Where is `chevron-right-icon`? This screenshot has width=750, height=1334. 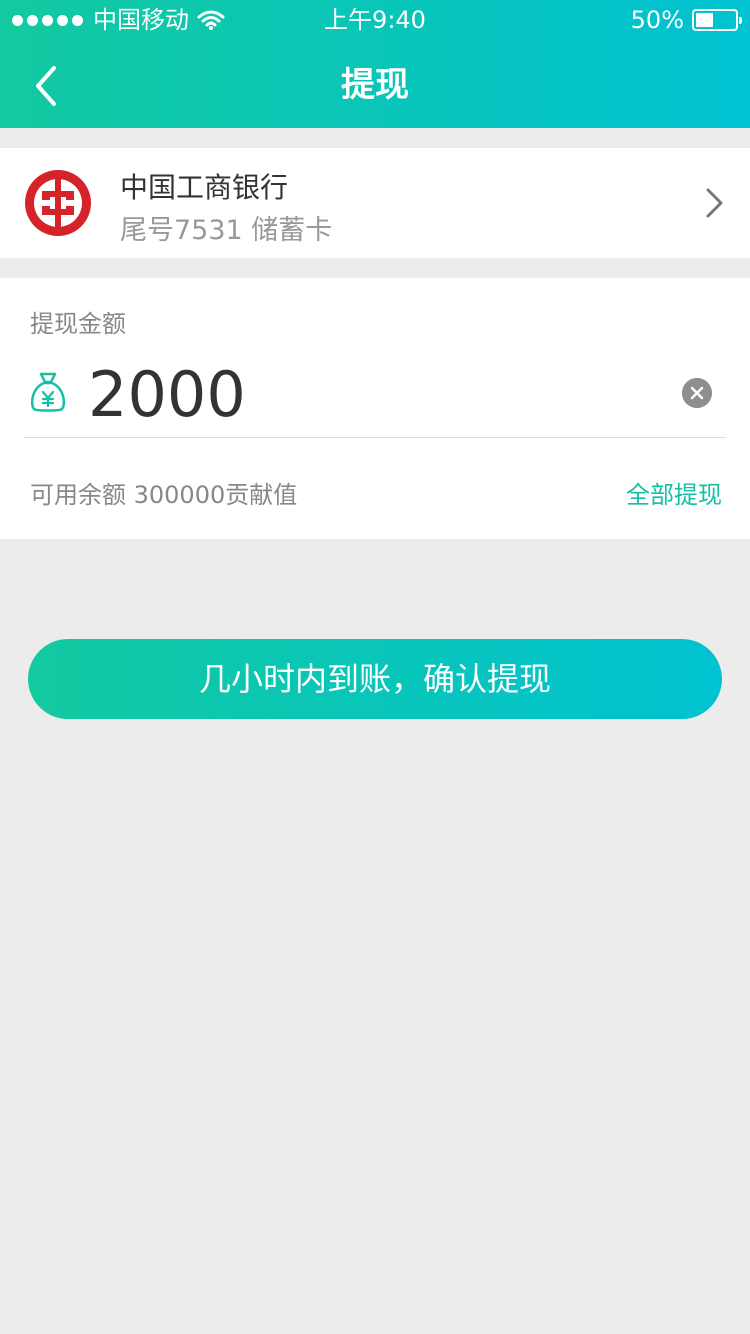 chevron-right-icon is located at coordinates (714, 203).